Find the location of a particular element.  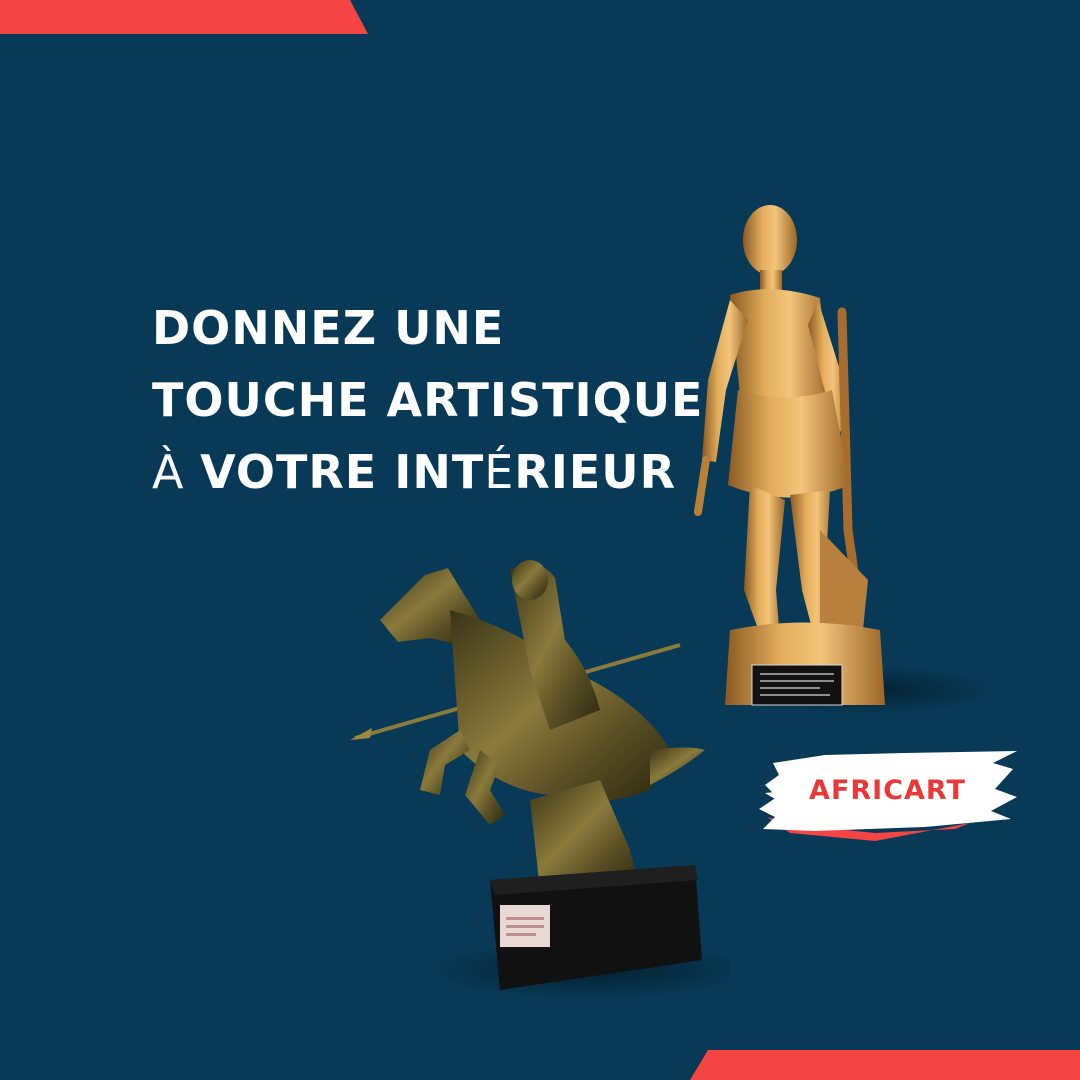

headline-rieur: RIEUR is located at coordinates (595, 472).